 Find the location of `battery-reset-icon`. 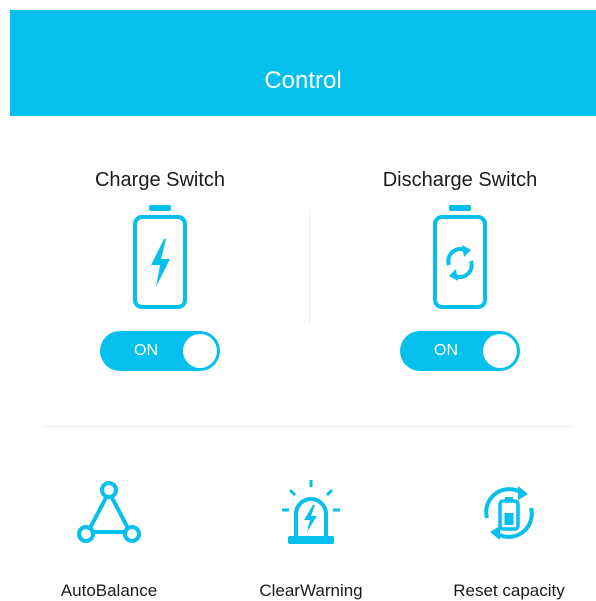

battery-reset-icon is located at coordinates (509, 513).